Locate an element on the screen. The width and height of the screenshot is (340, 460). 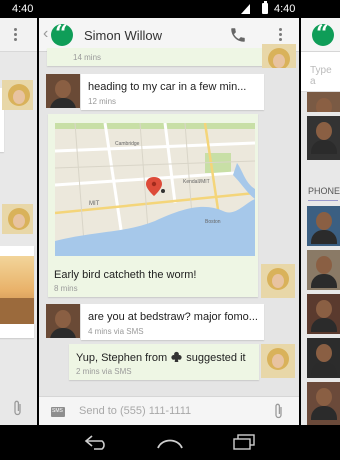
map-label: Boston is located at coordinates (213, 222).